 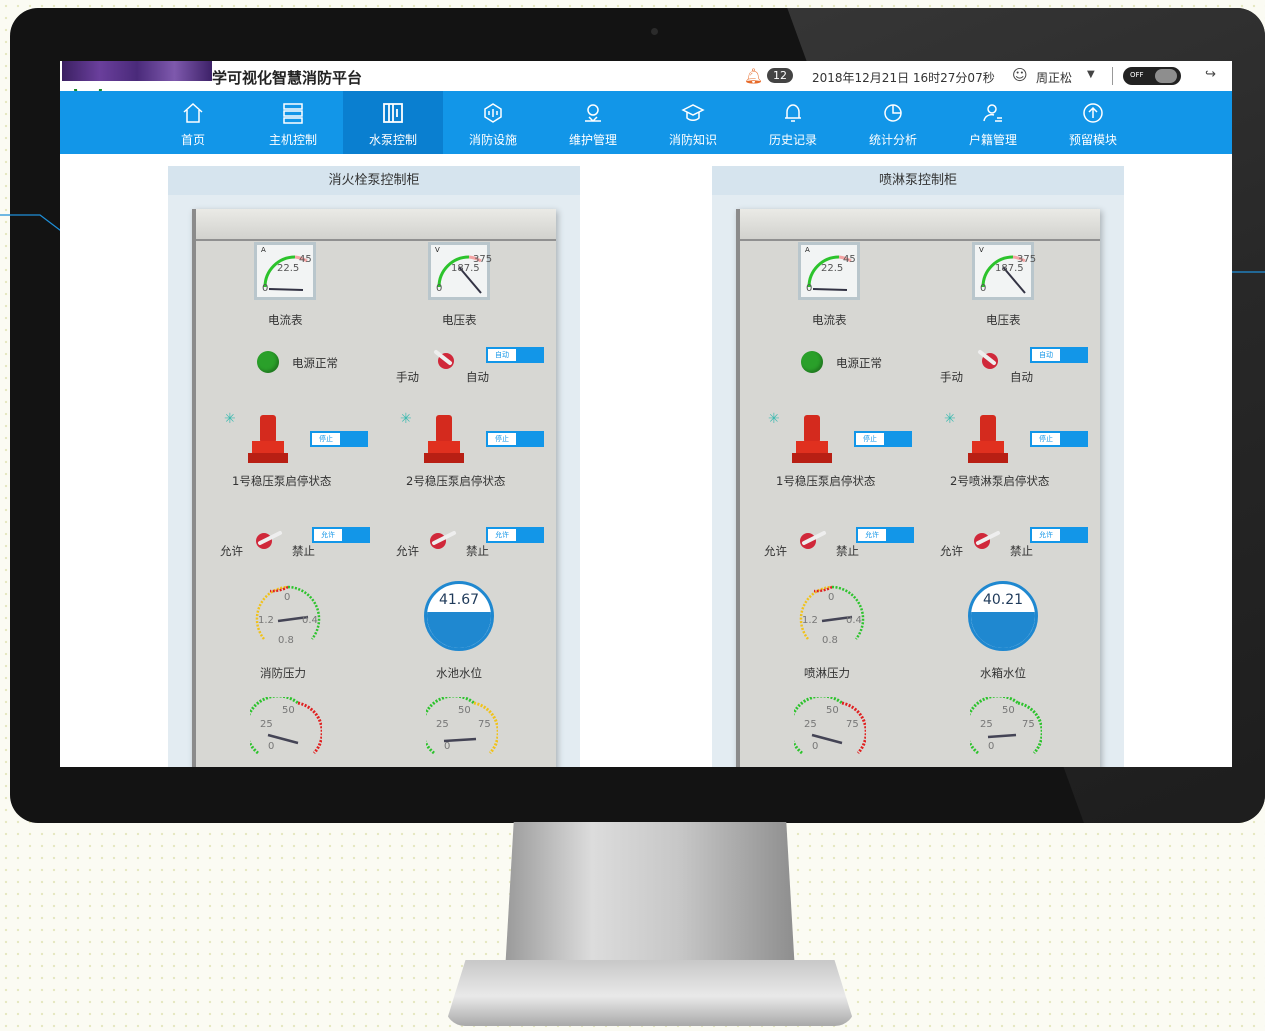 I want to click on nav-reserved: 预留模块, so click(x=1093, y=122).